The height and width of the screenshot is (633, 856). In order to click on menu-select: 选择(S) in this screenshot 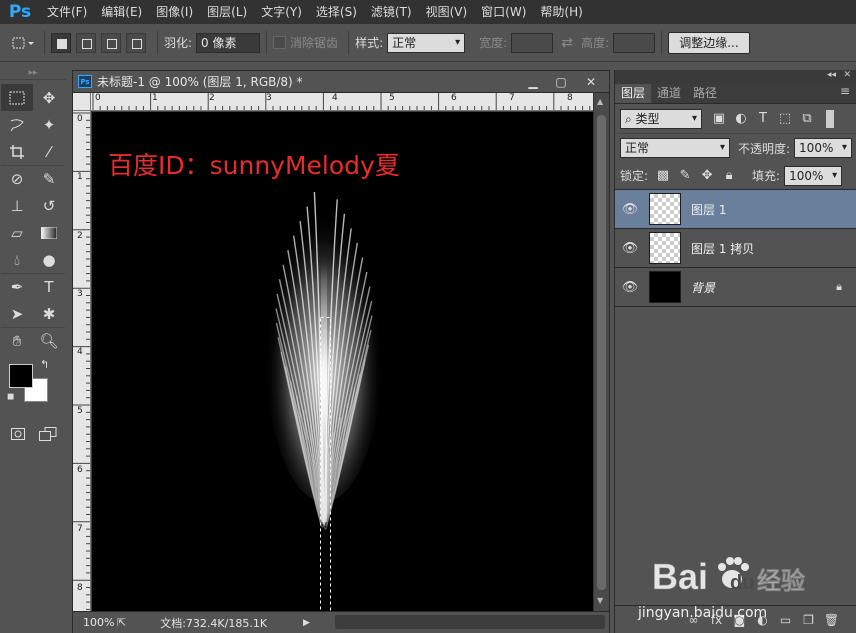, I will do `click(336, 12)`.